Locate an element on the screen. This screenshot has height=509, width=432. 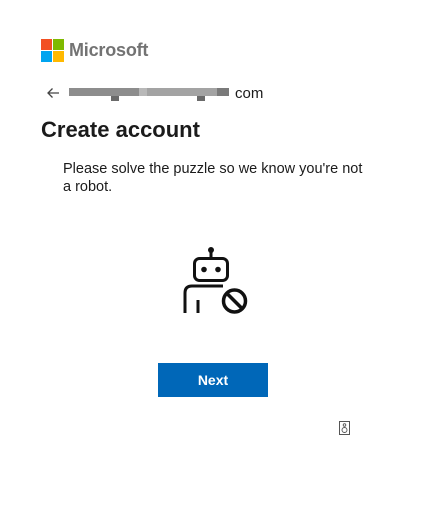
microsoft-logo-icon is located at coordinates (52, 50).